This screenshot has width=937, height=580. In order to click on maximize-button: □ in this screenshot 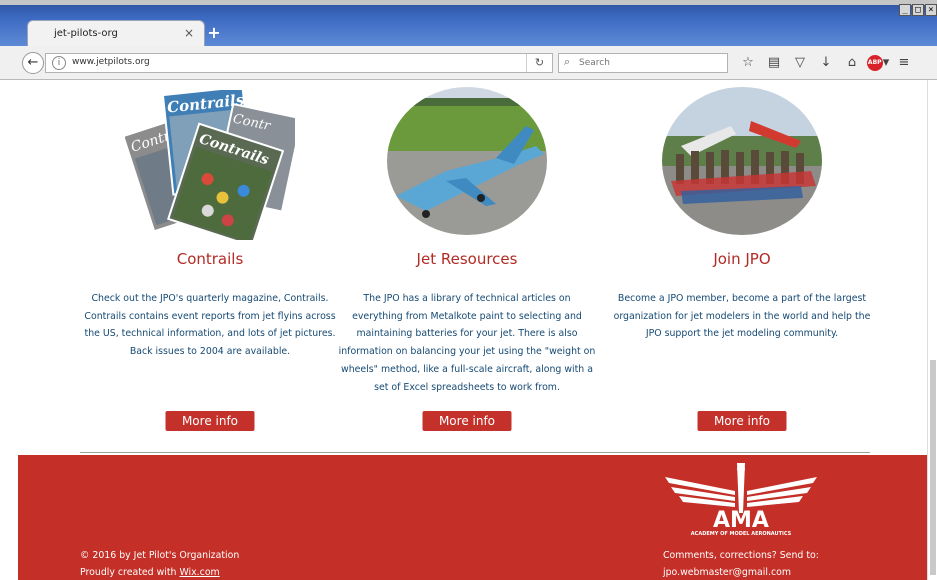, I will do `click(918, 10)`.